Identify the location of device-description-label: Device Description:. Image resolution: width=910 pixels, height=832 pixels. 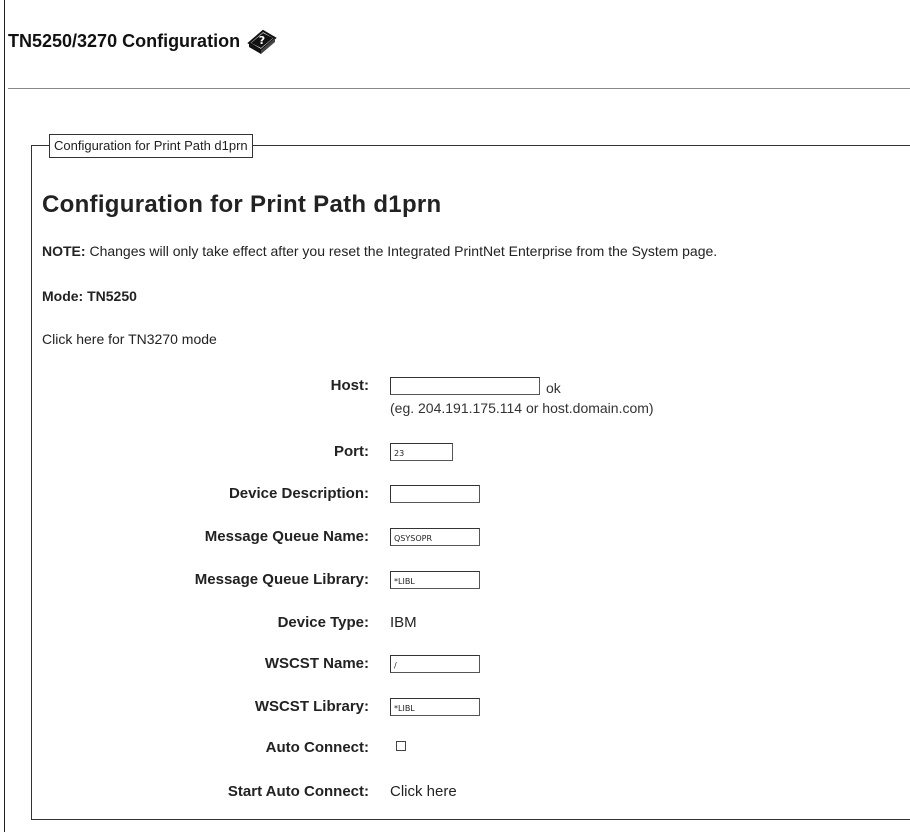
(298, 493).